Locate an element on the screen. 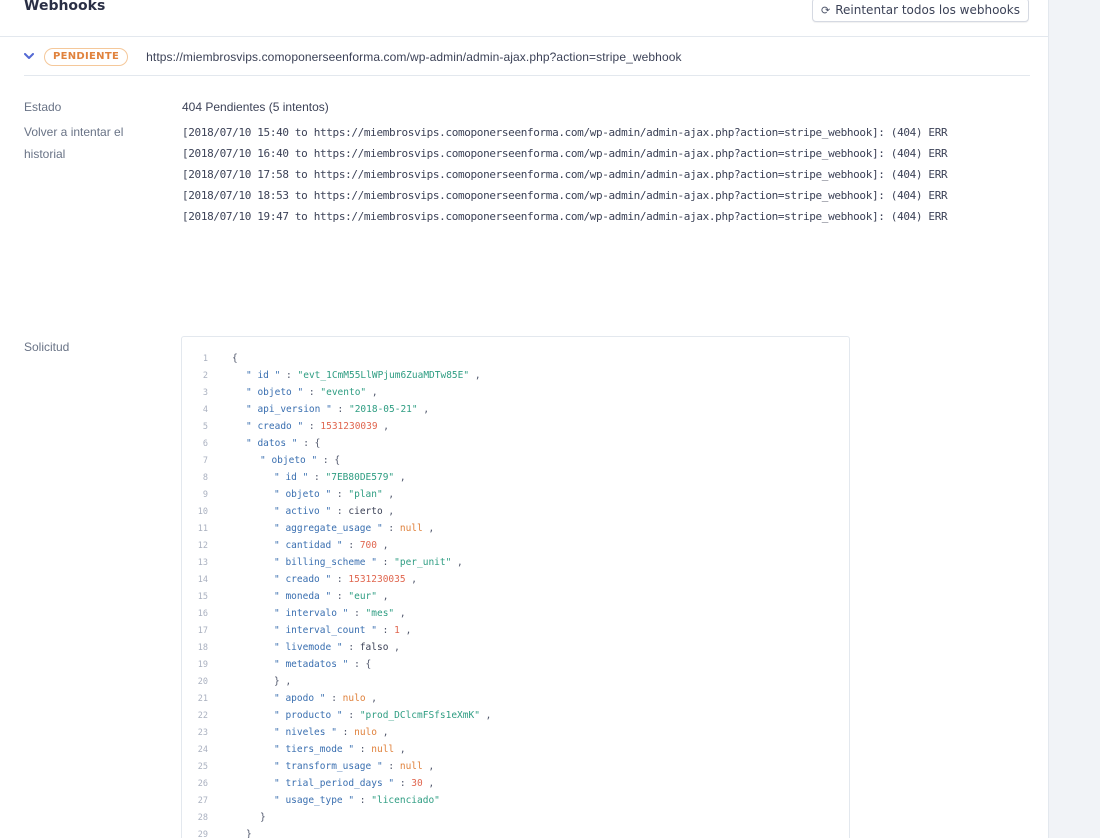  code-content: " creado " : 1531230035 , is located at coordinates (324, 579).